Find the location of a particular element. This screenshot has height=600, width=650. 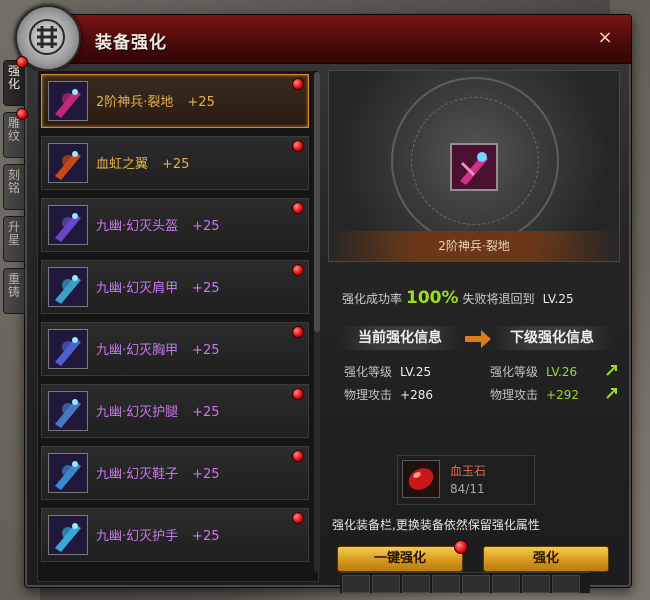

next-level-stat: 强化等级 LV.26 is located at coordinates (533, 371).